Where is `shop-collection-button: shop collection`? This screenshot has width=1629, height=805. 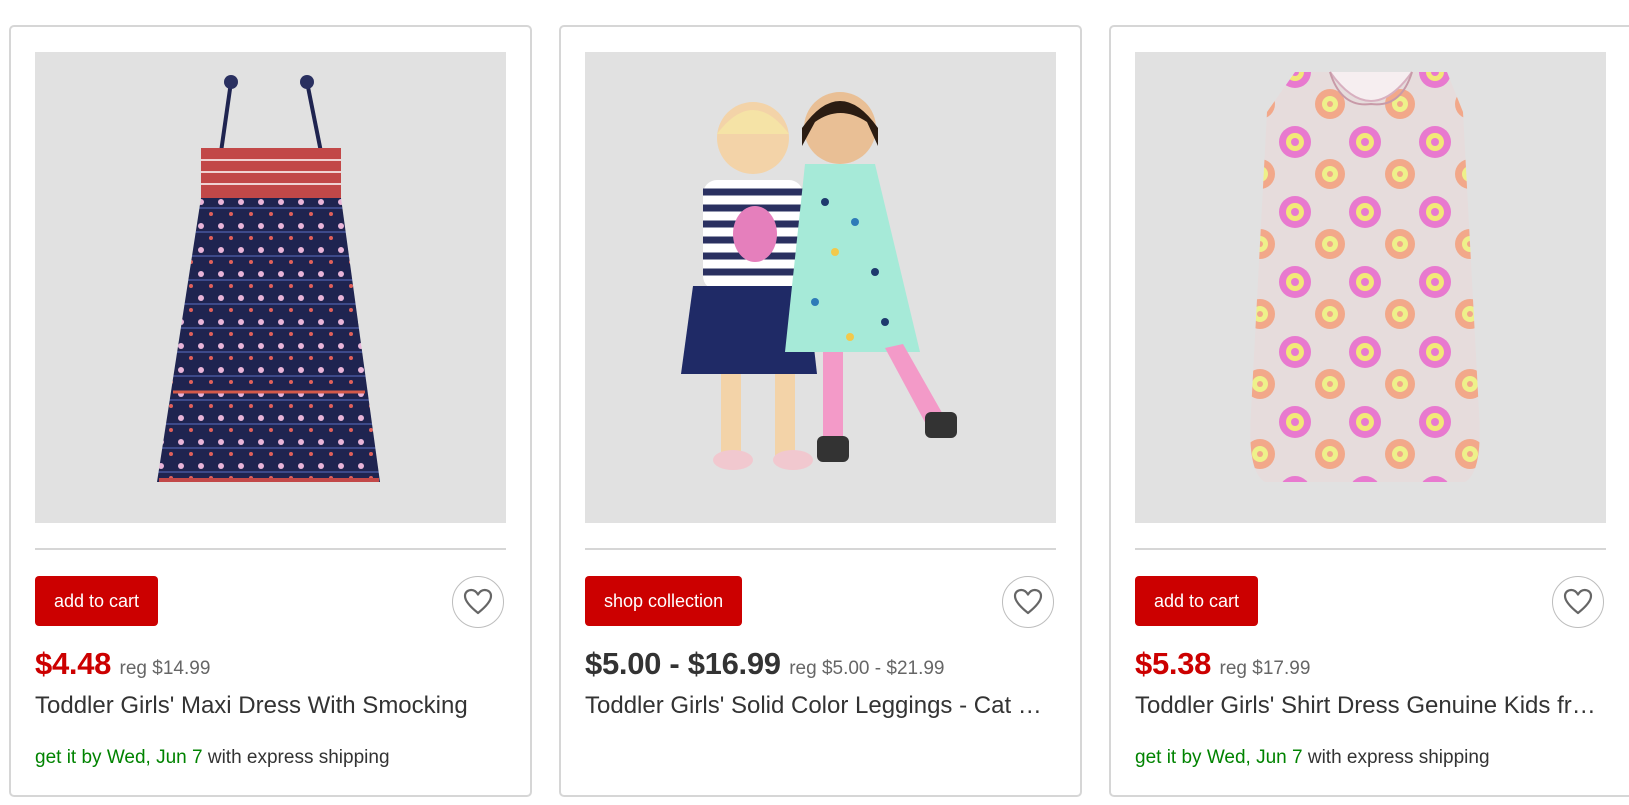
shop-collection-button: shop collection is located at coordinates (664, 601).